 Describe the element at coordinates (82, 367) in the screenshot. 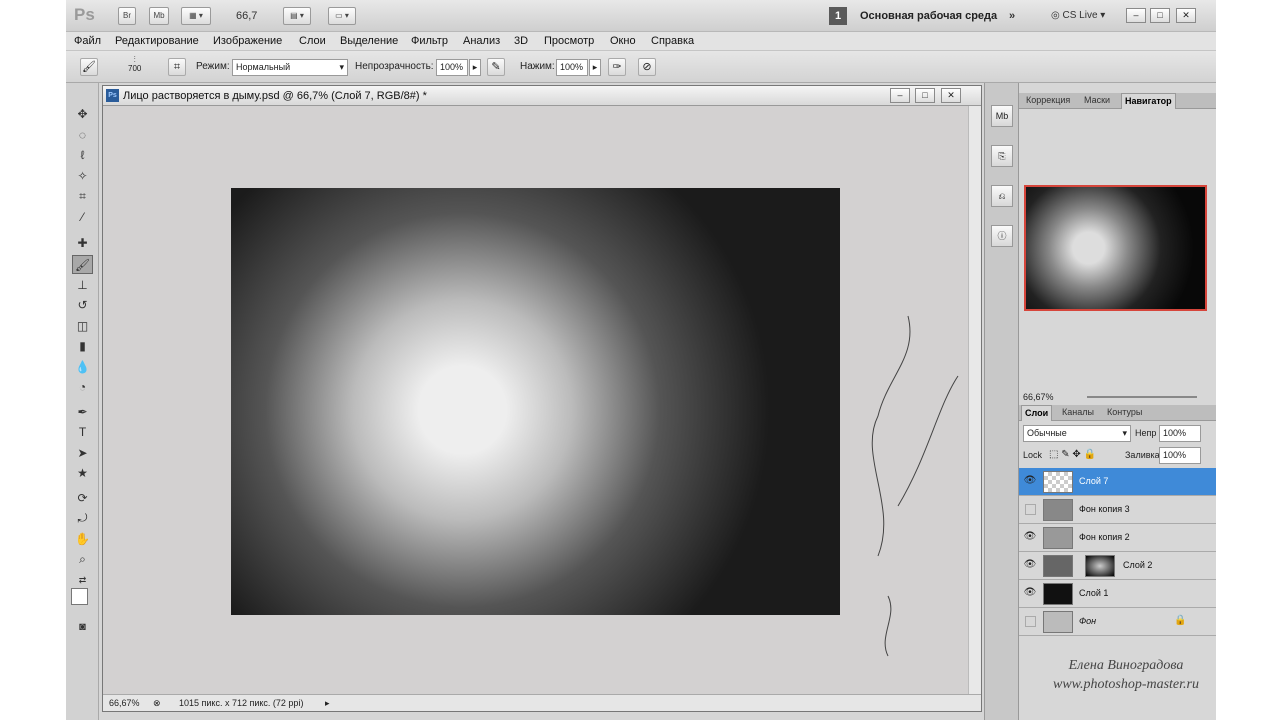

I see `blur-tool-icon: 💧` at that location.